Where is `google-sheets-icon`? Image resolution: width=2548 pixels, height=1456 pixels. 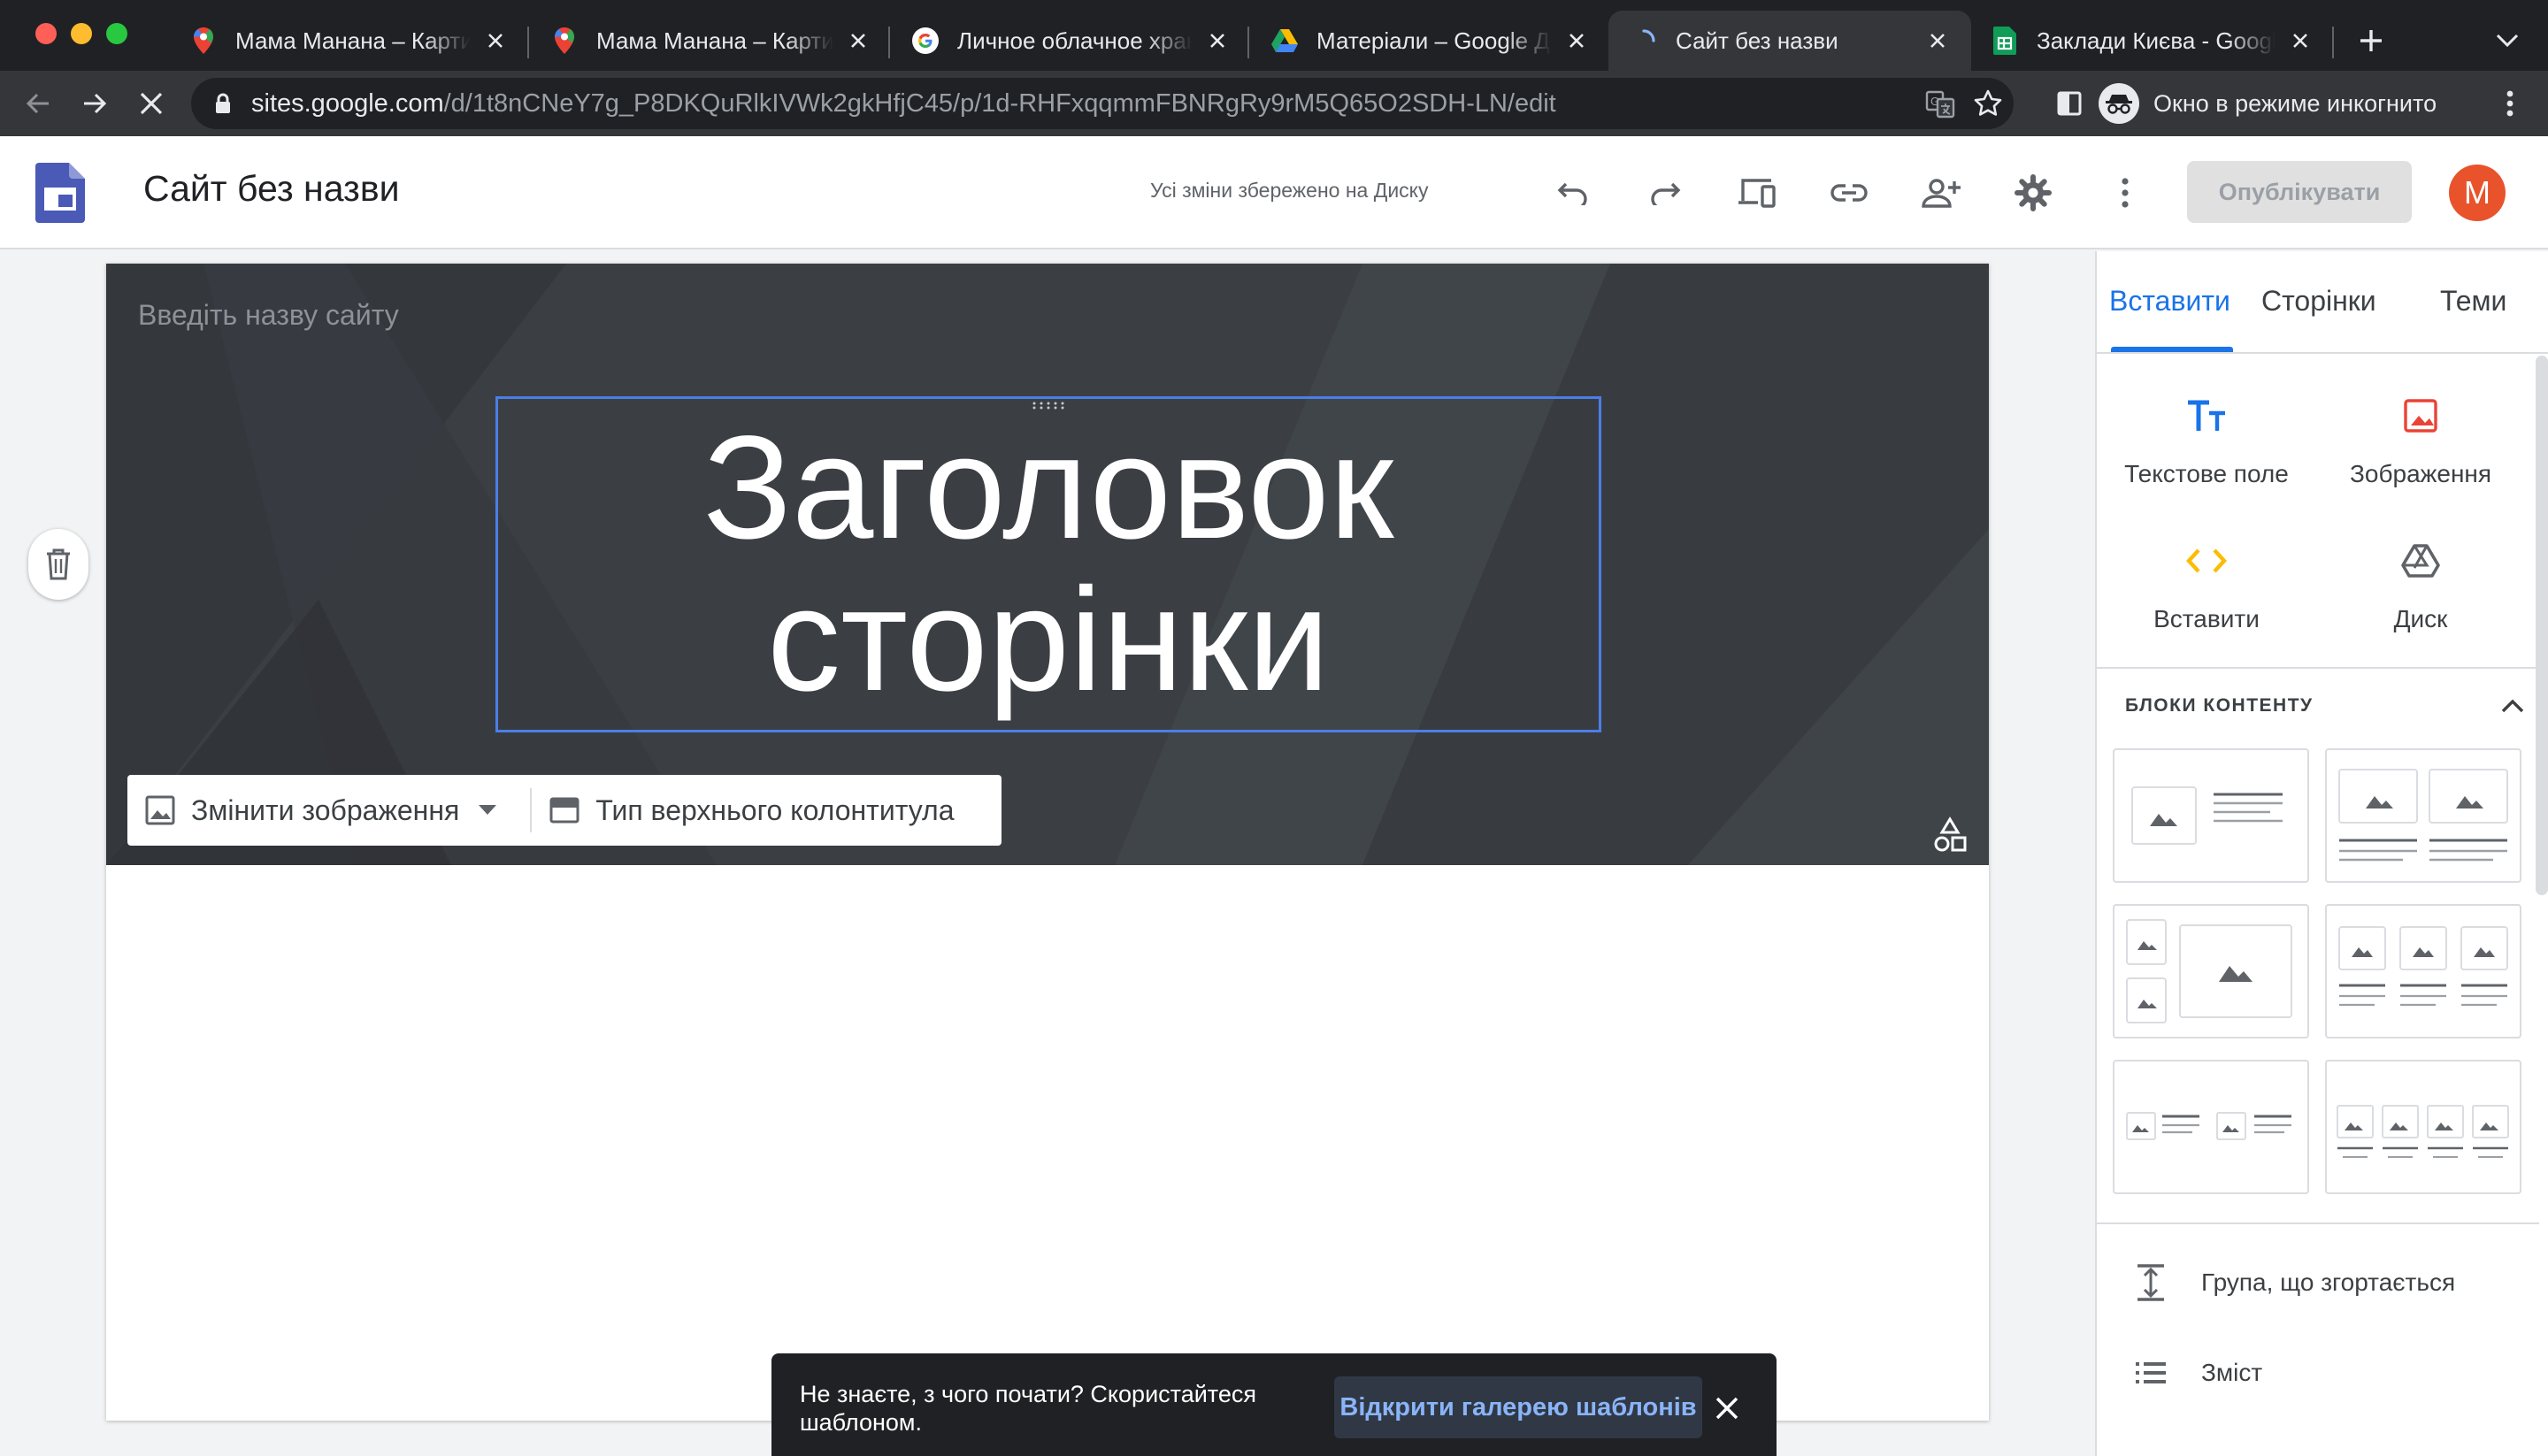
google-sheets-icon is located at coordinates (2005, 41).